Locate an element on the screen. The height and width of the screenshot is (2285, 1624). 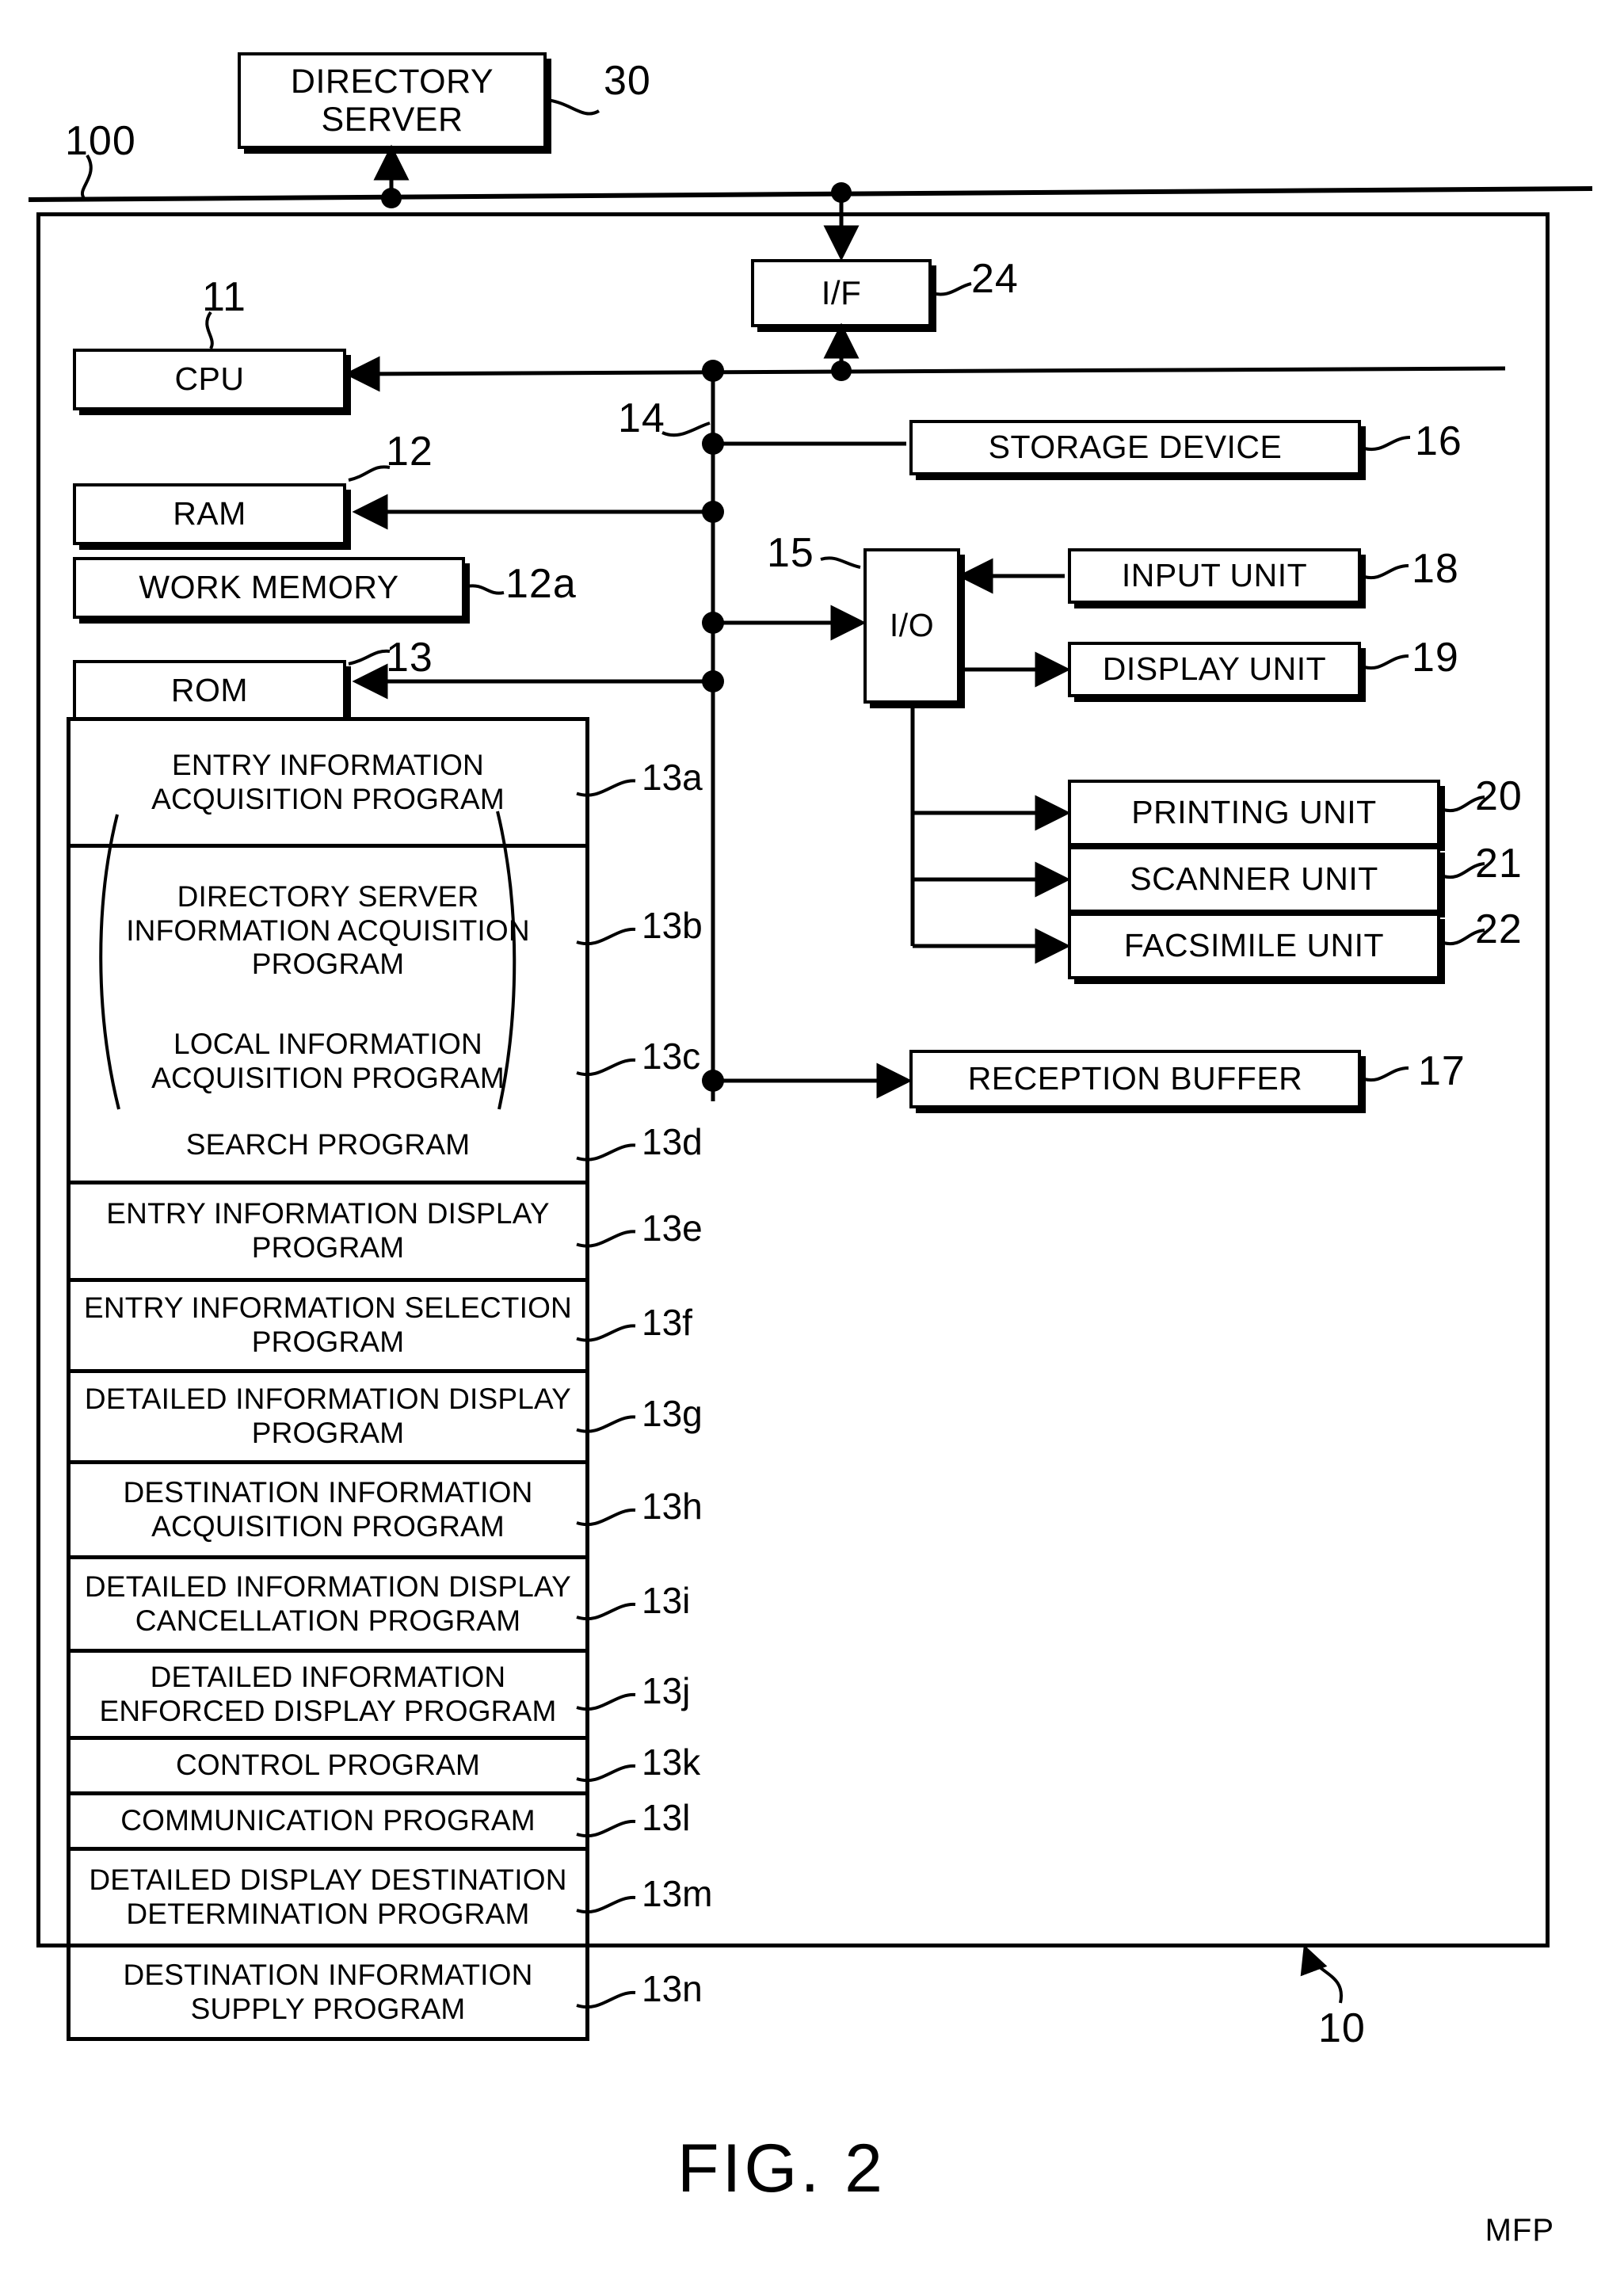
rom-program-item: COMMUNICATION PROGRAM is located at coordinates (328, 1823).